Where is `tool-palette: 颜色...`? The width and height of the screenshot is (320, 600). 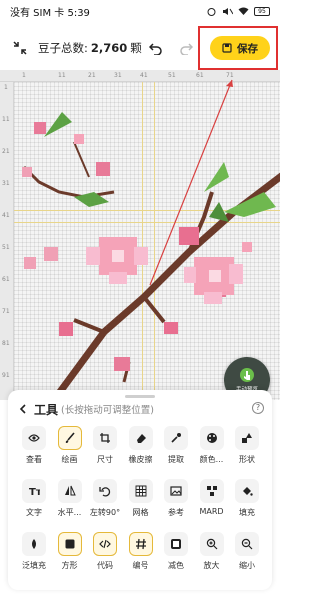 tool-palette: 颜色... is located at coordinates (212, 450).